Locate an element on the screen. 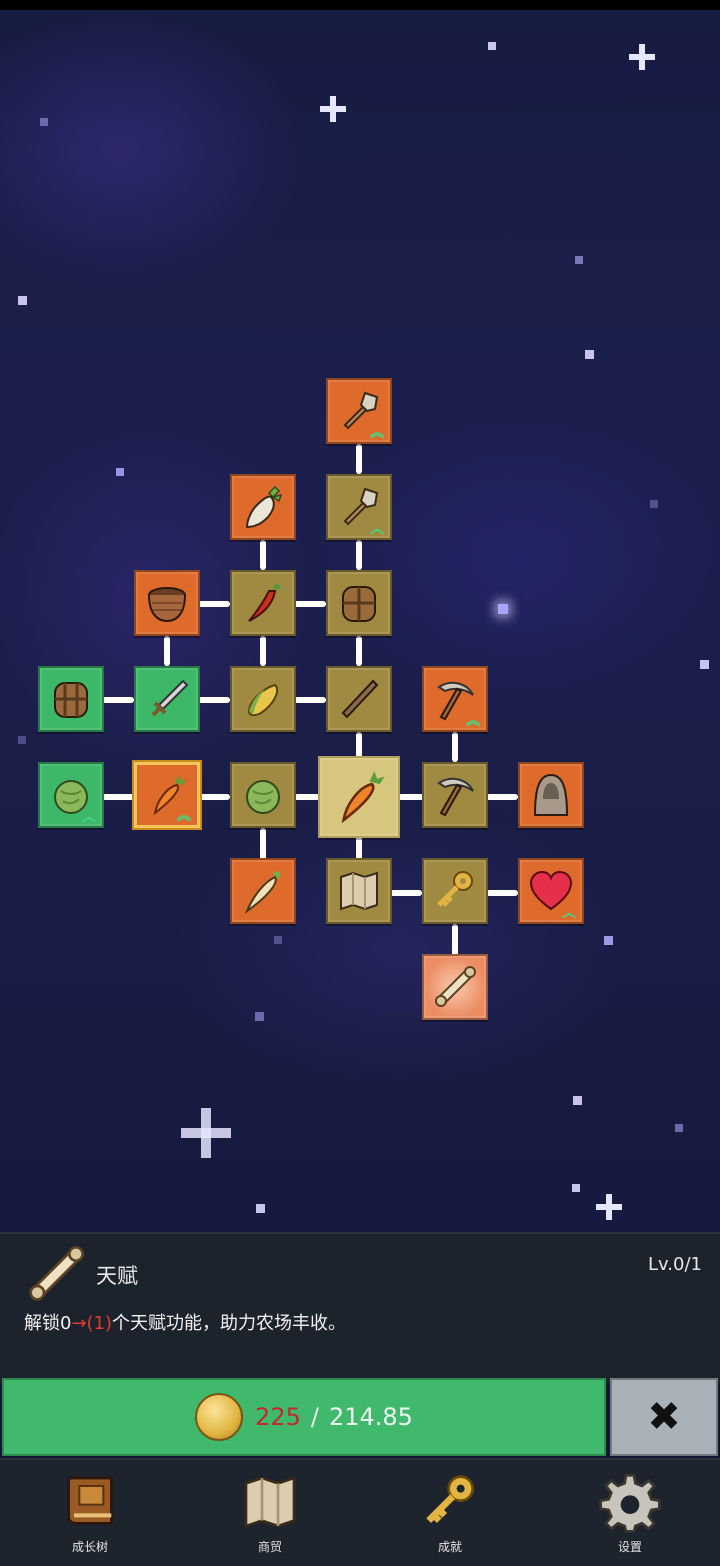 The height and width of the screenshot is (1566, 720). nav-label: 商贸 is located at coordinates (269, 1547).